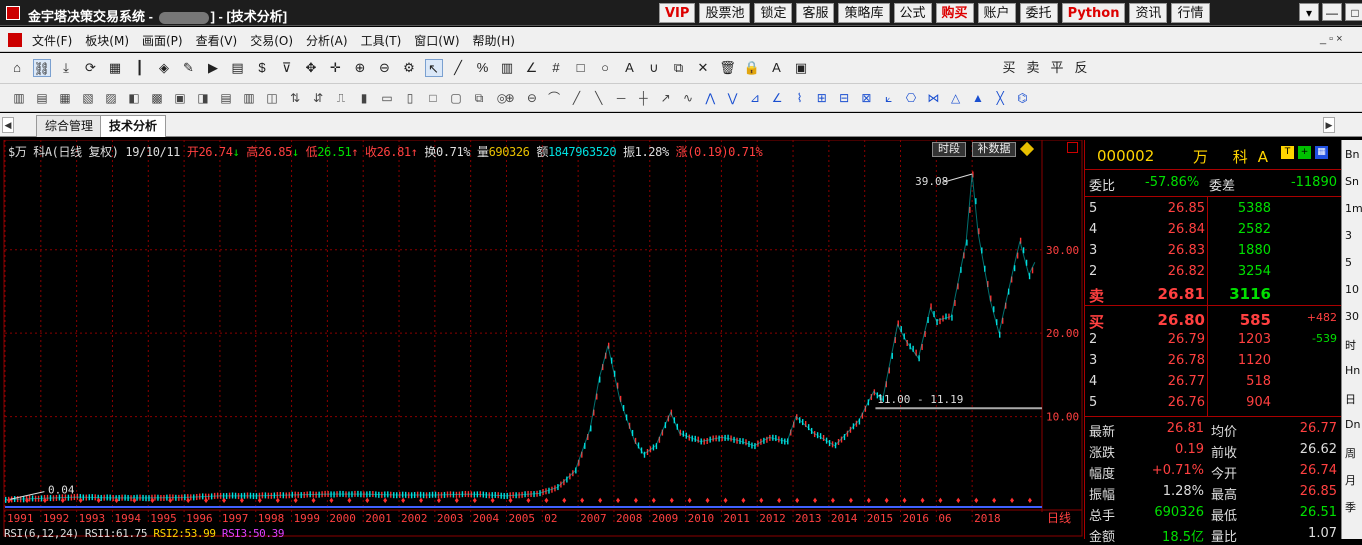 The width and height of the screenshot is (1362, 545). I want to click on drawing-tool-44-icon: ╳, so click(1000, 98).